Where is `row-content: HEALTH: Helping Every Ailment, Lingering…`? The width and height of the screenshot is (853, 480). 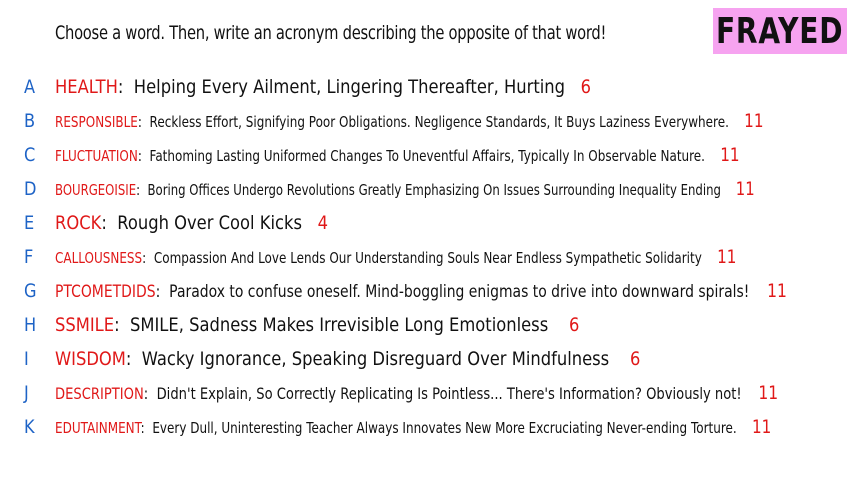
row-content: HEALTH: Helping Every Ailment, Lingering… is located at coordinates (323, 87).